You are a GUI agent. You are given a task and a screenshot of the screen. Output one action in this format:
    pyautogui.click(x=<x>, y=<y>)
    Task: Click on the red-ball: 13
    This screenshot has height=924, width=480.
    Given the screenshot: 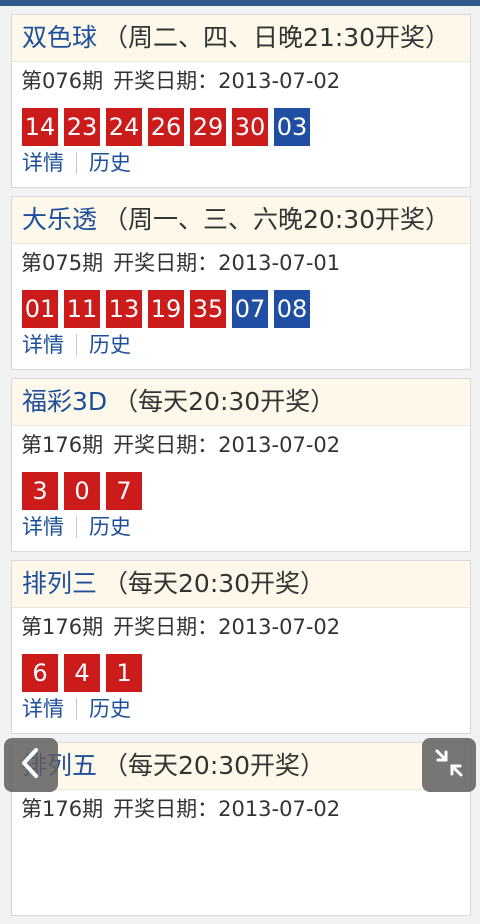 What is the action you would take?
    pyautogui.click(x=124, y=309)
    